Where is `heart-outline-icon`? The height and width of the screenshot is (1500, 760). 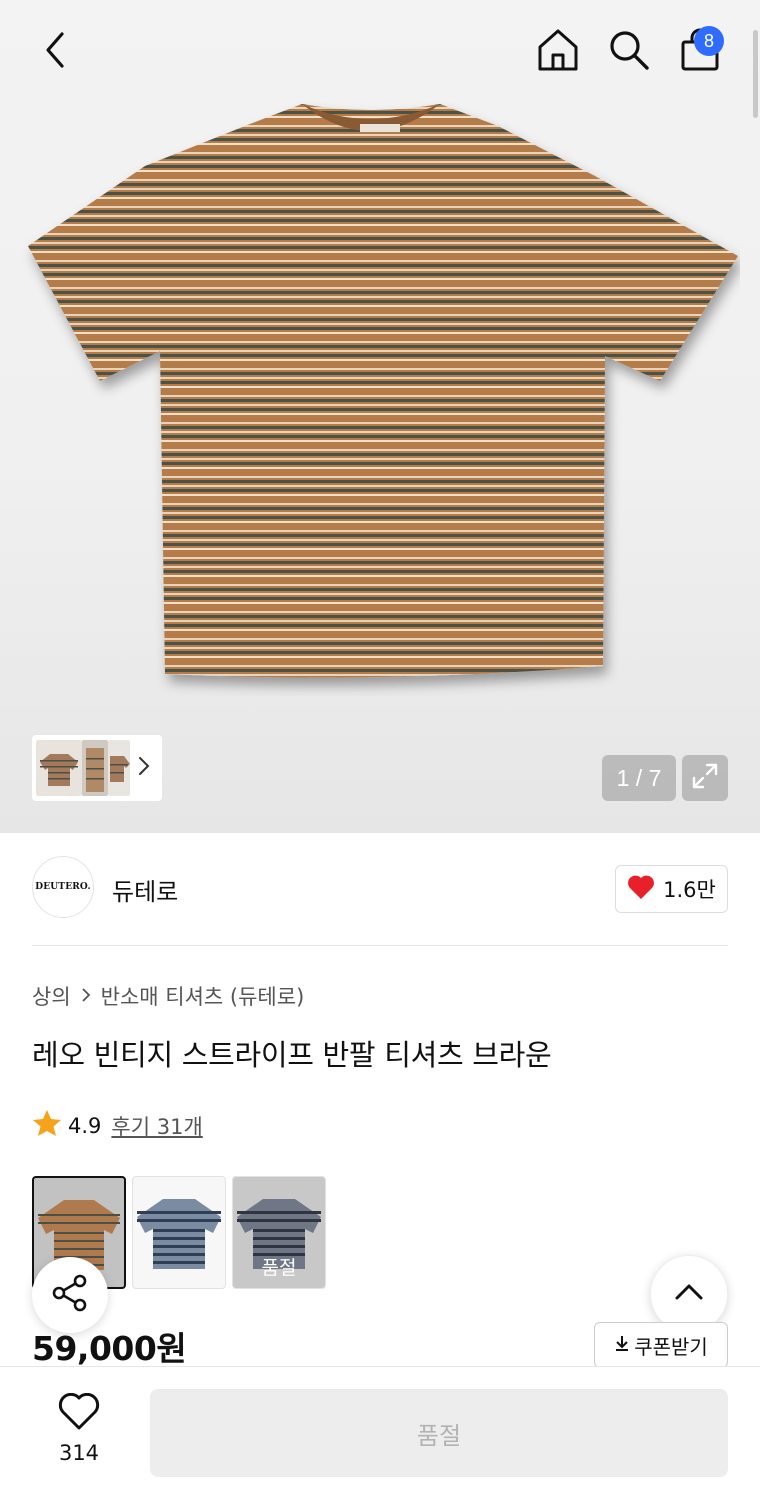
heart-outline-icon is located at coordinates (79, 1413).